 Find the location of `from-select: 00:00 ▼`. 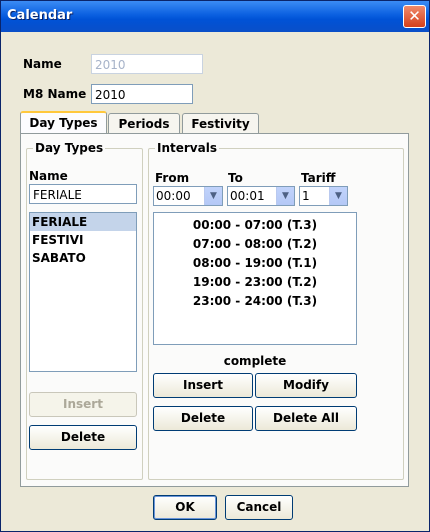

from-select: 00:00 ▼ is located at coordinates (188, 196).